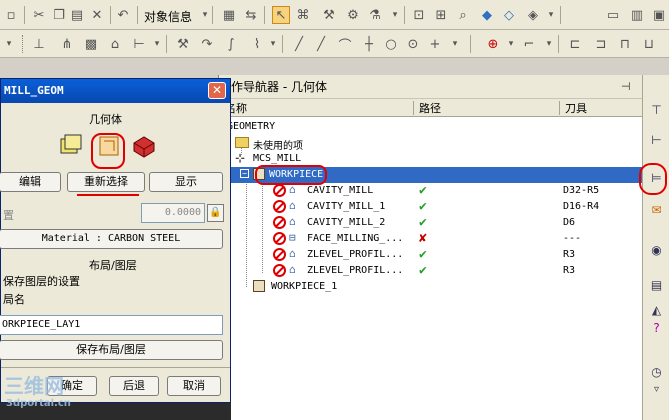  Describe the element at coordinates (346, 206) in the screenshot. I see `row-name: CAVITY_MILL_1` at that location.